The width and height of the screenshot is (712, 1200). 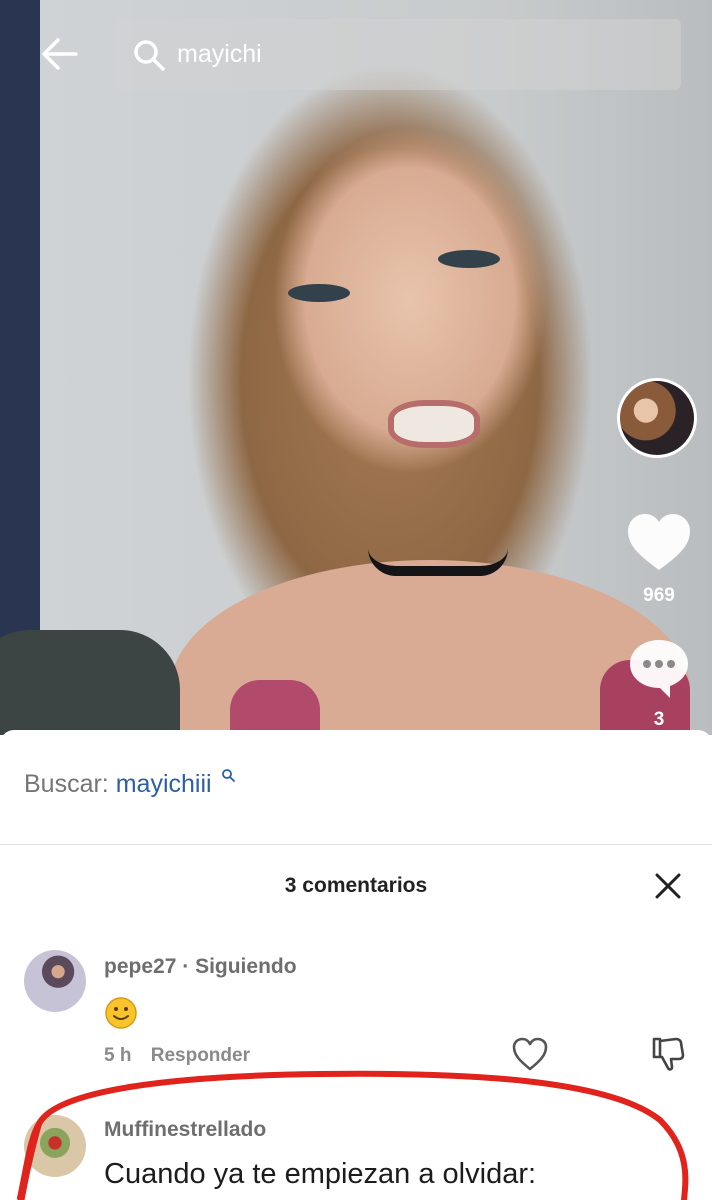 I want to click on search-suggestion: Buscar: mayichiii, so click(x=129, y=784).